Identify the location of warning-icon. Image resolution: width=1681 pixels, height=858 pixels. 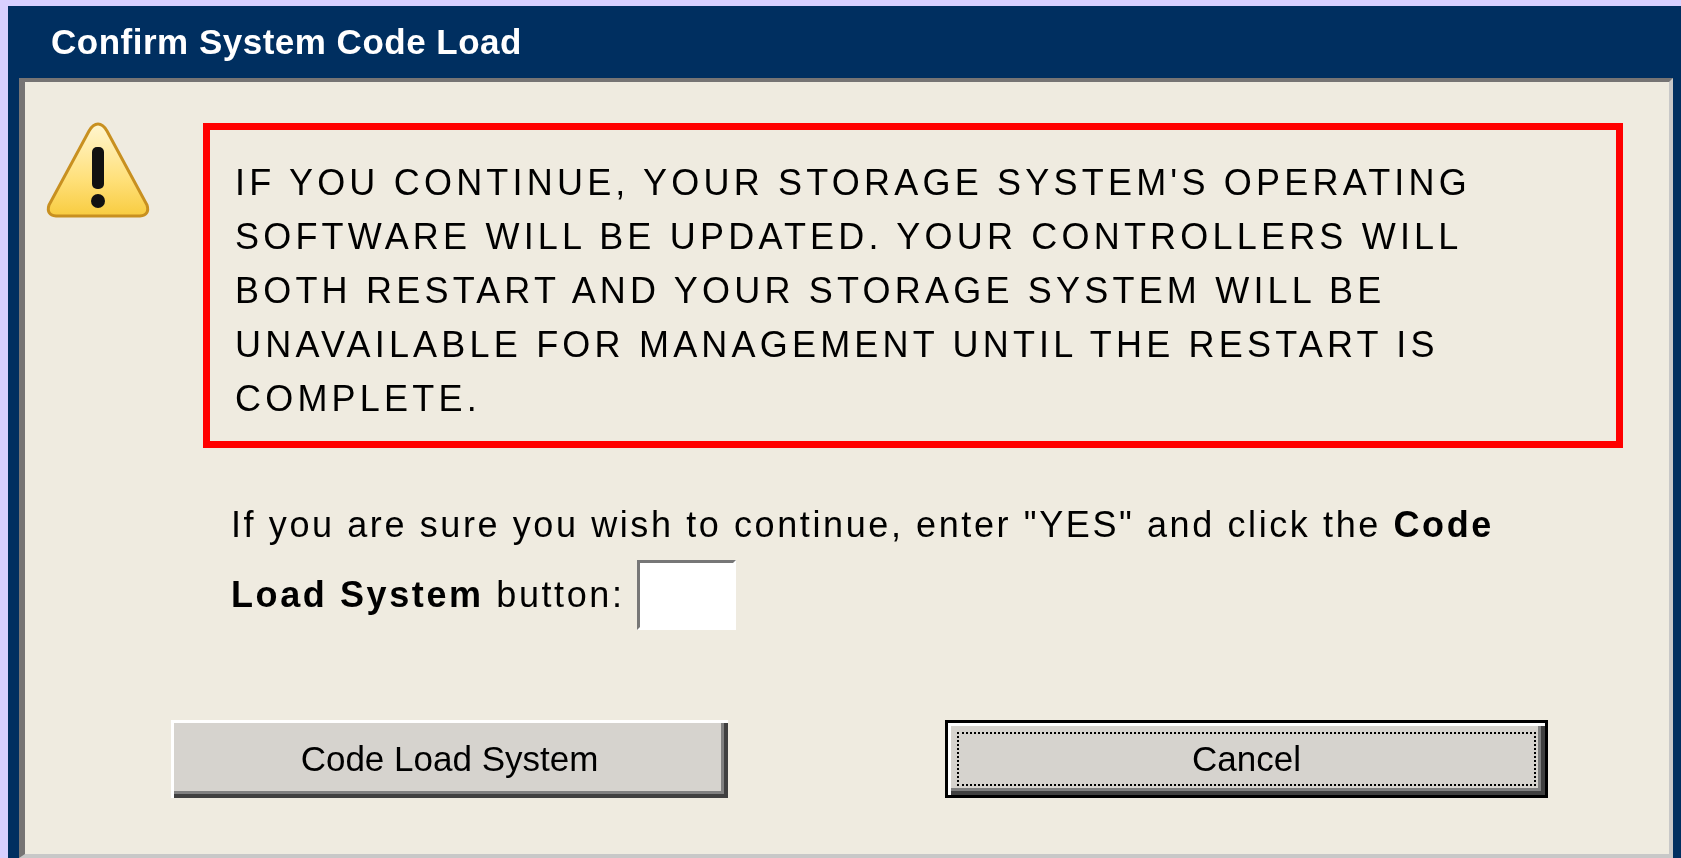
(98, 170).